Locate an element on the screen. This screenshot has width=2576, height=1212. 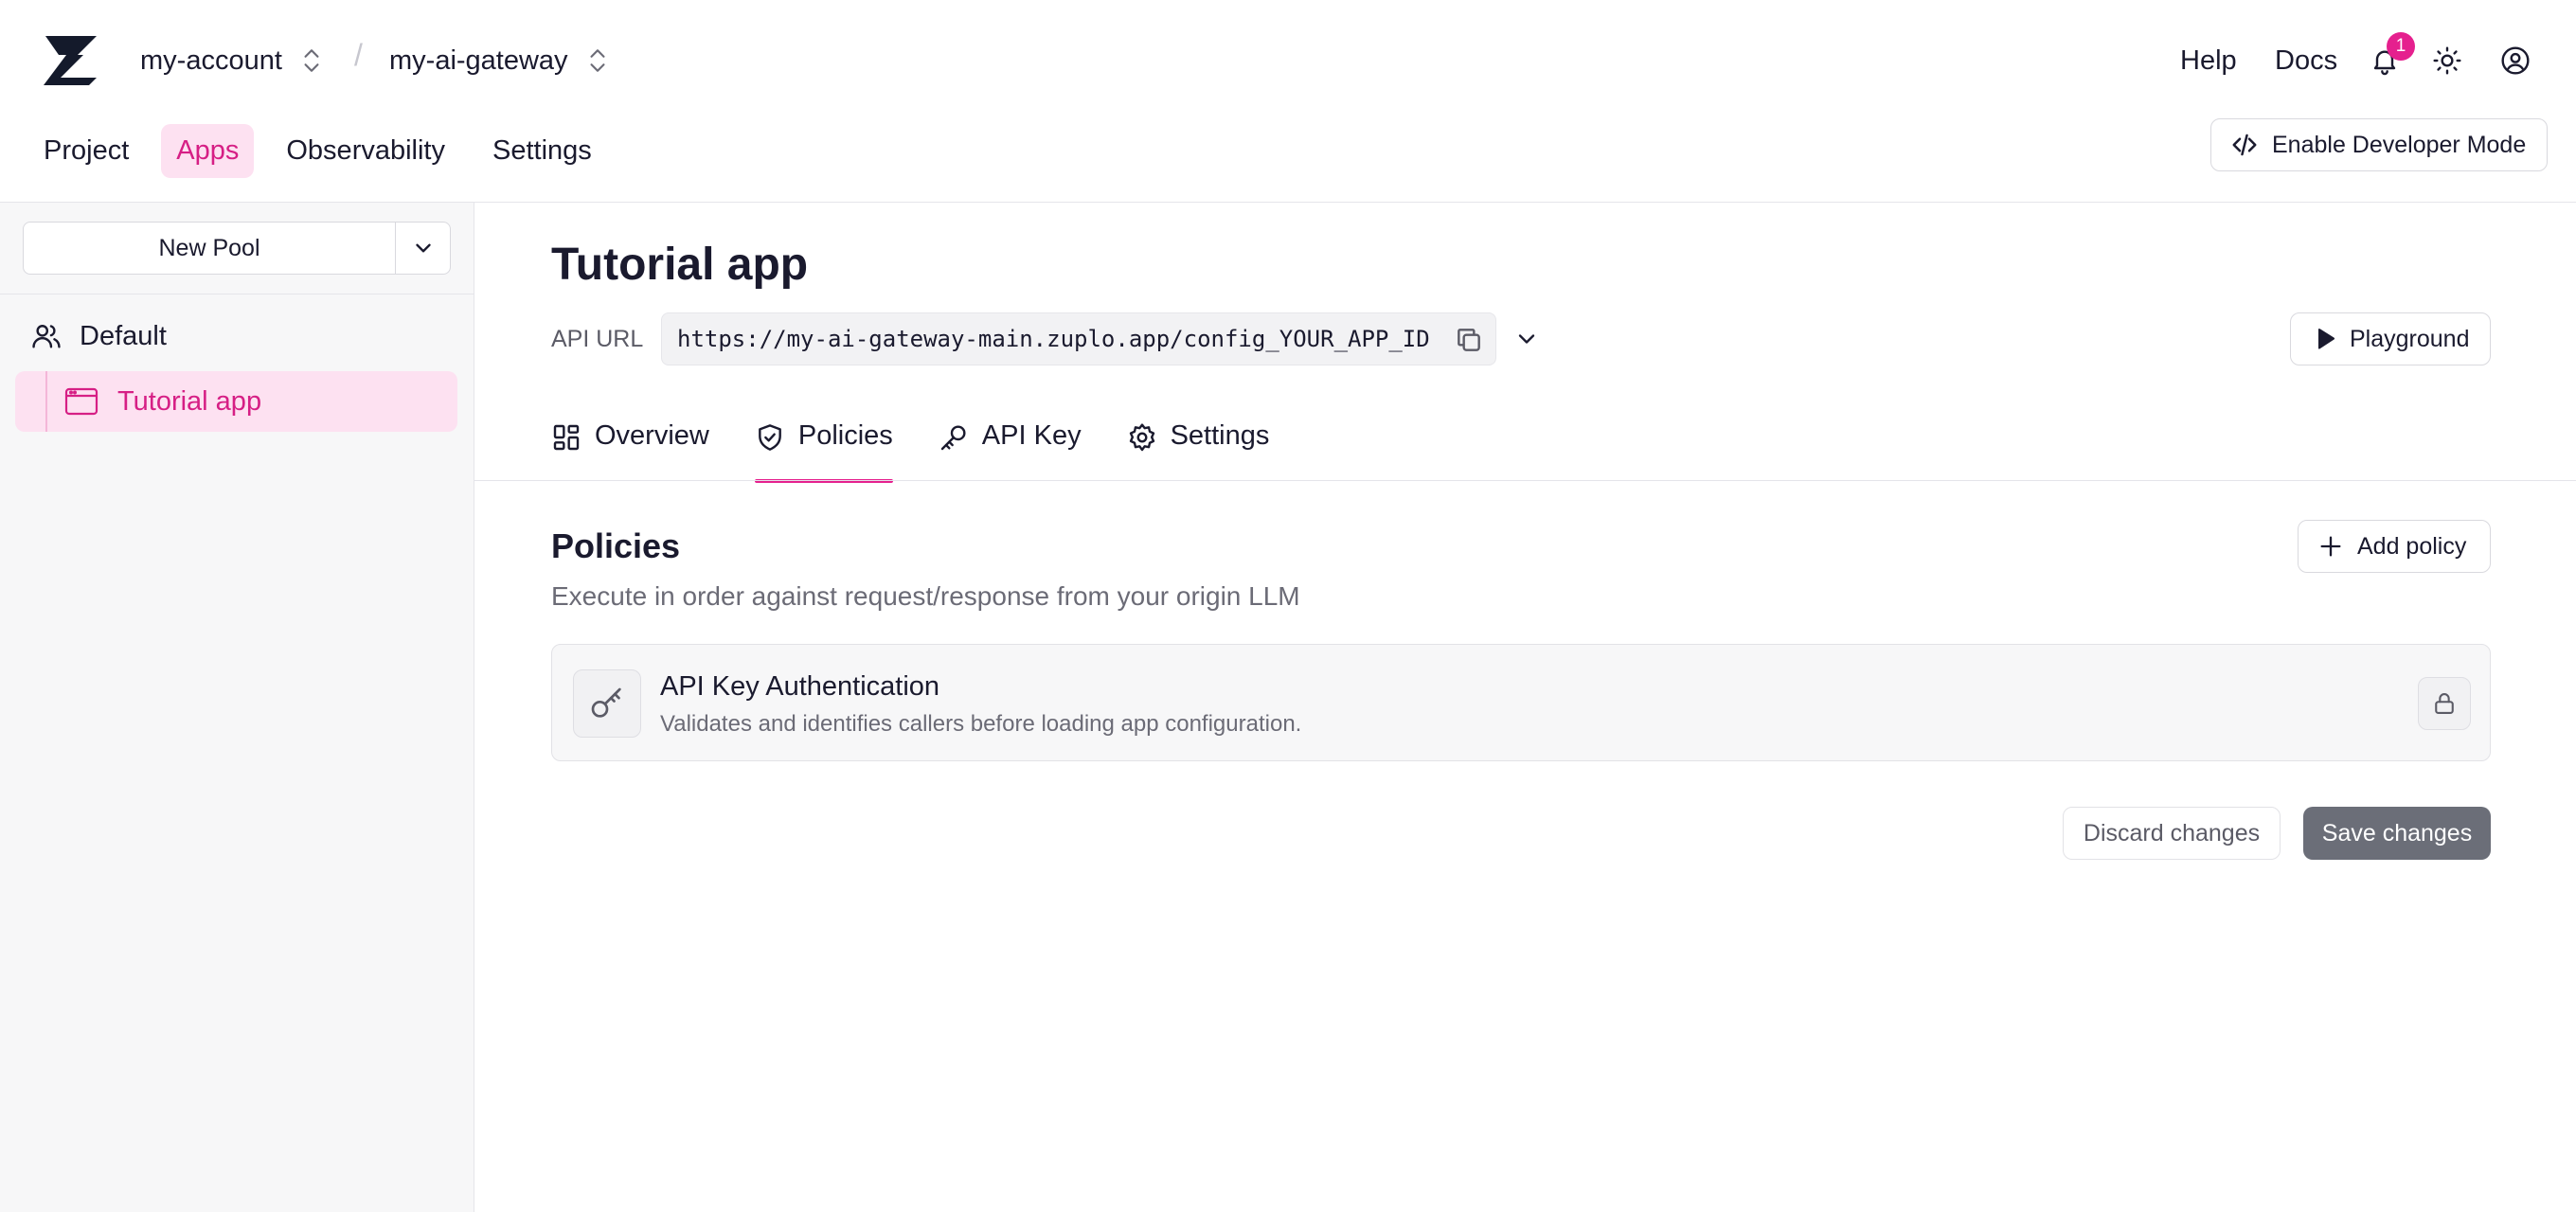
add-policy-button: Add policy is located at coordinates (2394, 546).